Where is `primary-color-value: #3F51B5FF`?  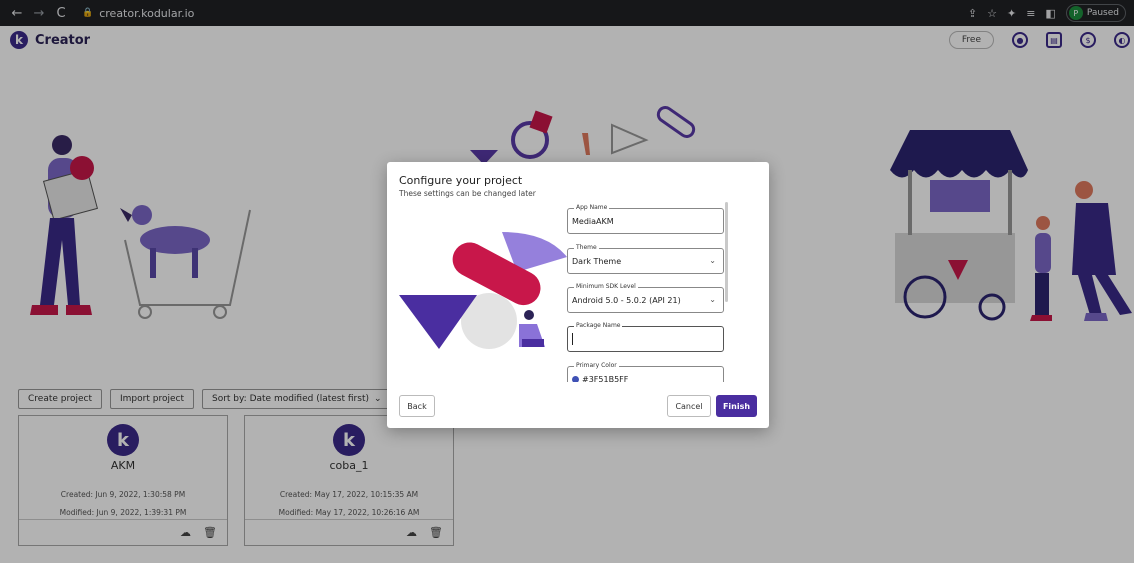 primary-color-value: #3F51B5FF is located at coordinates (605, 378).